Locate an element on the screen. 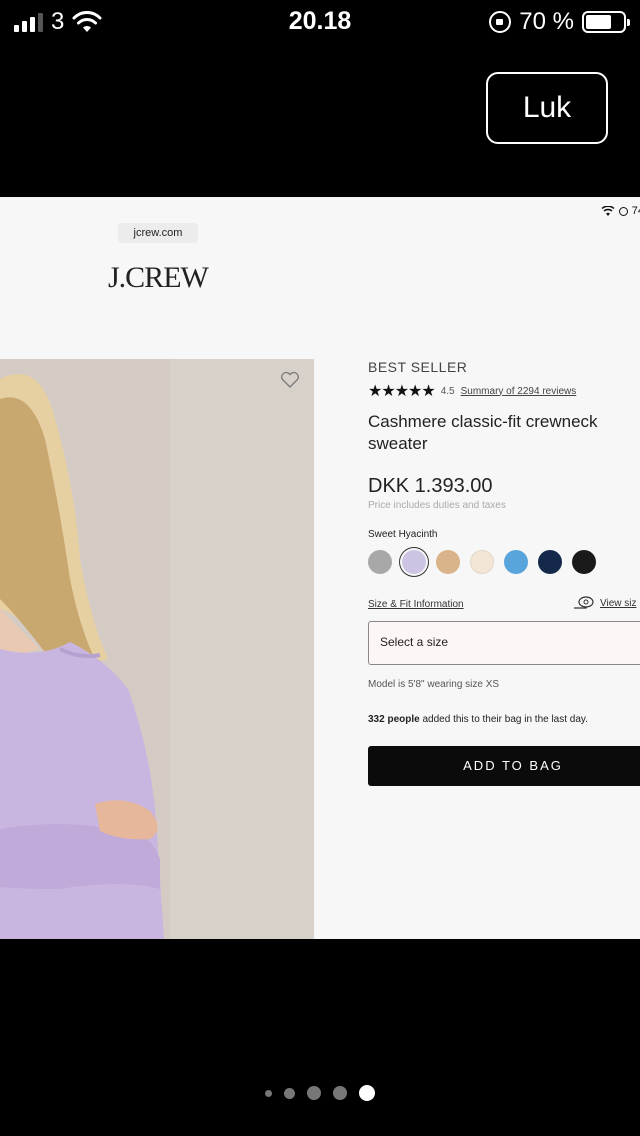  measuring-tape-icon is located at coordinates (584, 602).